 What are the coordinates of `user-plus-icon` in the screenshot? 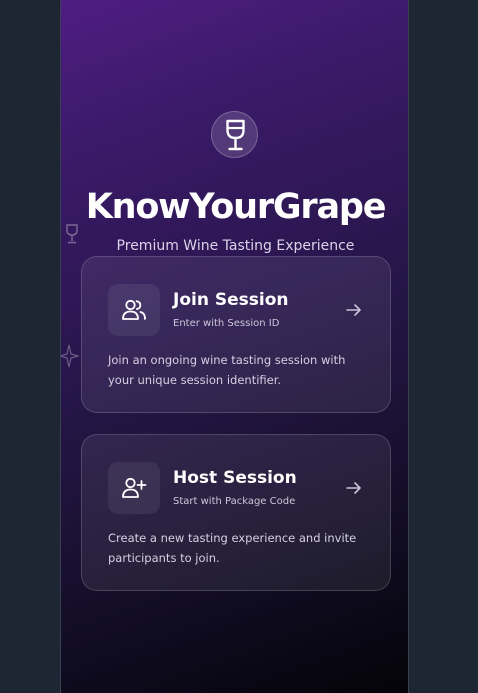 It's located at (134, 487).